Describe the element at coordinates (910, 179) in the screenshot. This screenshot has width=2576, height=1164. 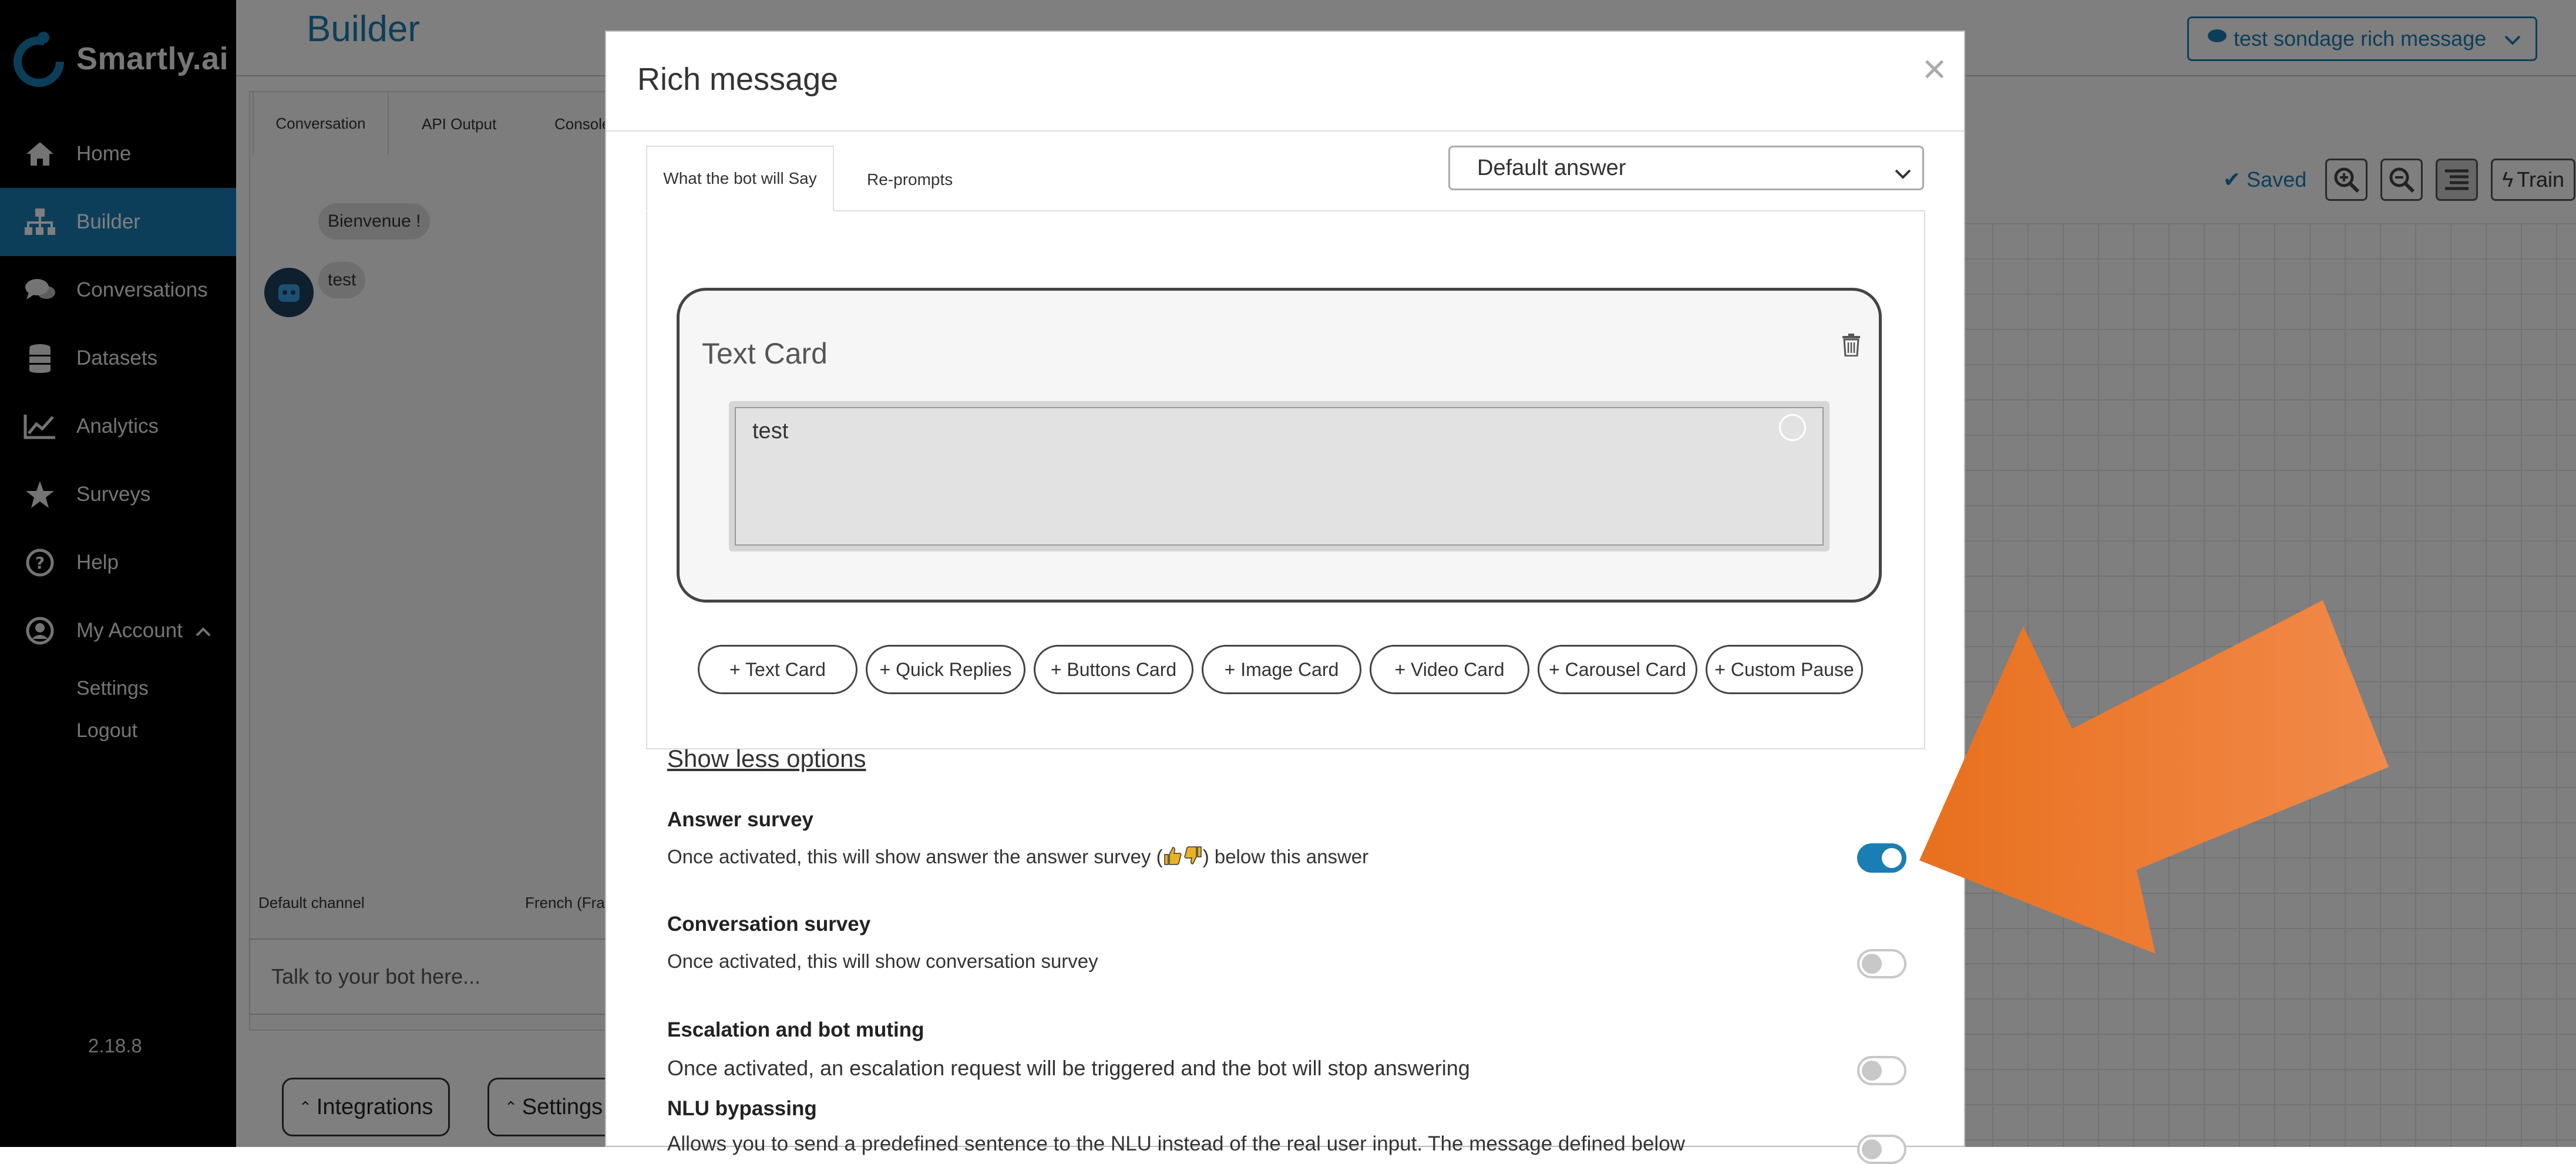
I see `tab-re-prompts: Re-prompts` at that location.